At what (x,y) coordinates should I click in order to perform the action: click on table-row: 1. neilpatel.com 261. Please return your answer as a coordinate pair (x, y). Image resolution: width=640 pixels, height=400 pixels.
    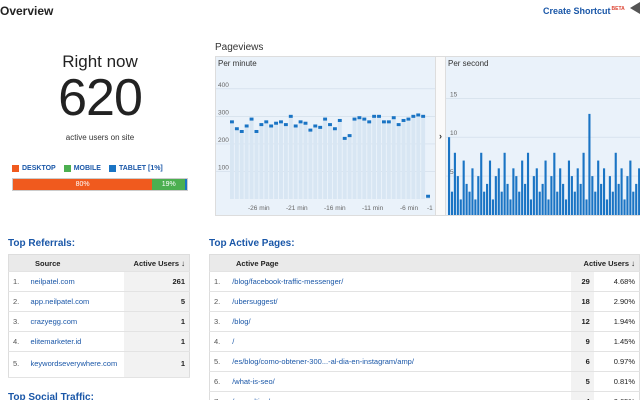
    Looking at the image, I should click on (99, 281).